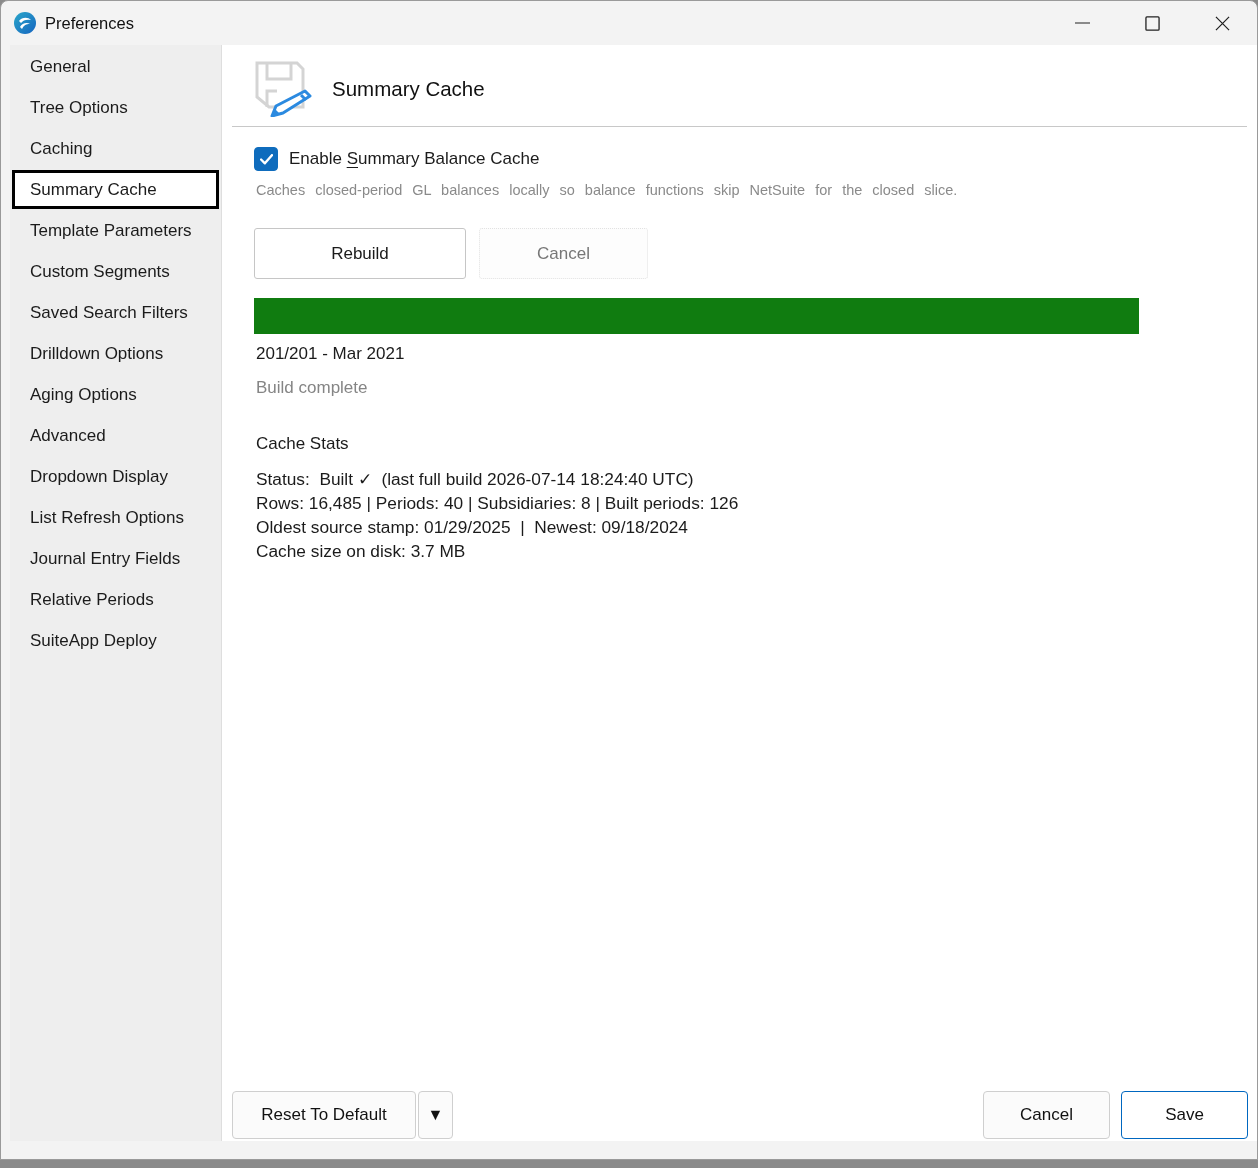 The image size is (1258, 1168). Describe the element at coordinates (115, 312) in the screenshot. I see `sidebar-item: Saved Search Filters` at that location.